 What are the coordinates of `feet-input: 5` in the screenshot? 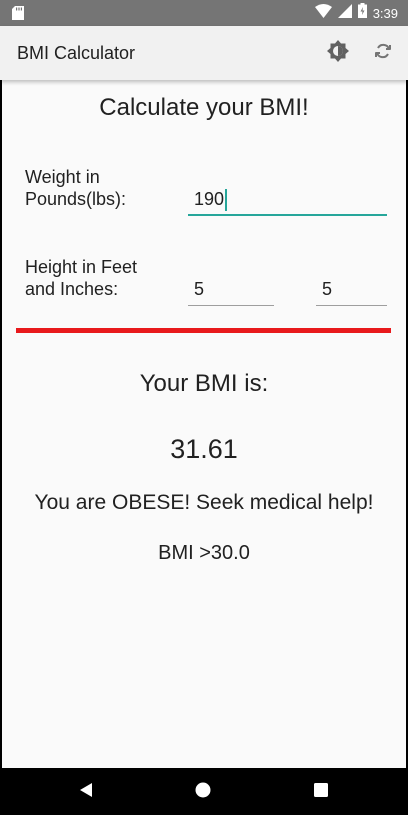 It's located at (231, 291).